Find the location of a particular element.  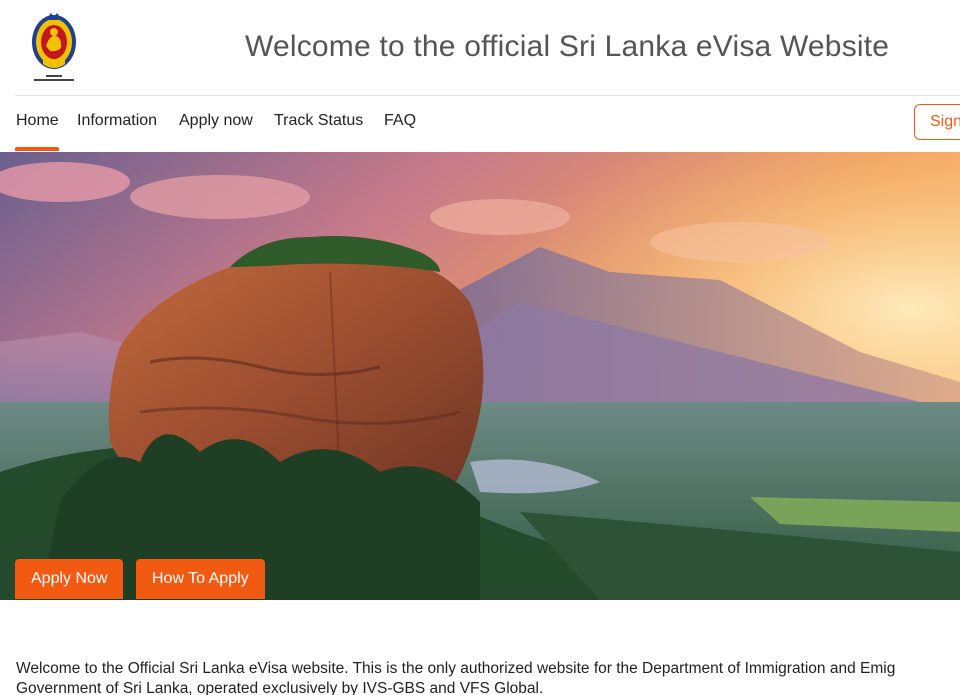

nav-item-information: Information is located at coordinates (117, 121).